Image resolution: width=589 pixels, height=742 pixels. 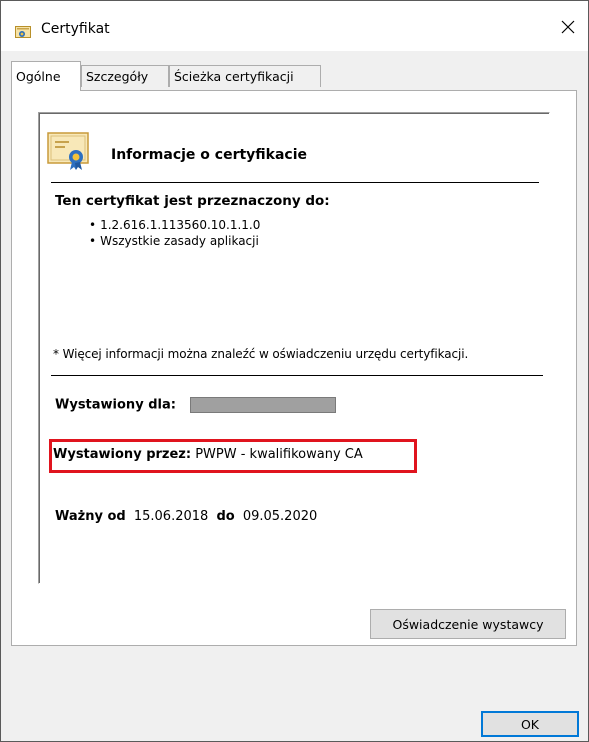 I want to click on tab-details: Szczegóły, so click(x=125, y=76).